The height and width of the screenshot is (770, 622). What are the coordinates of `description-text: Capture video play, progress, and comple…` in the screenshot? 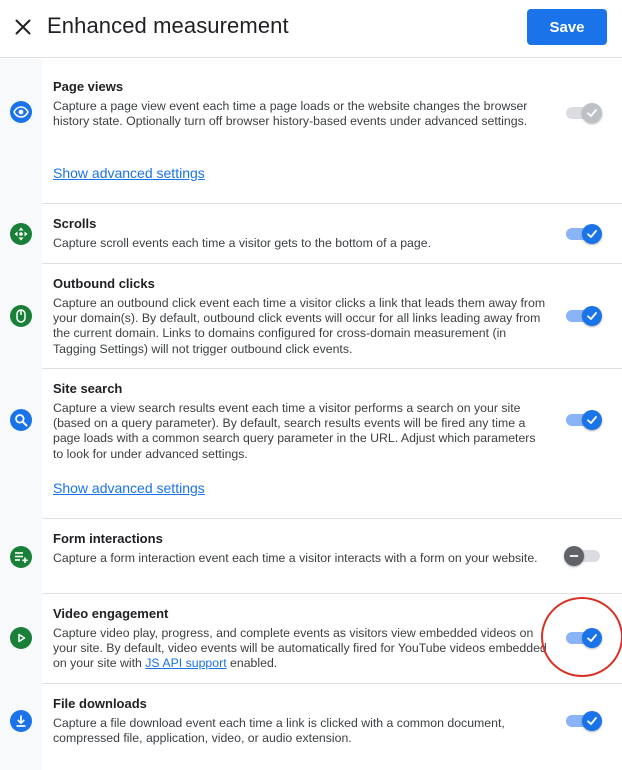 It's located at (300, 648).